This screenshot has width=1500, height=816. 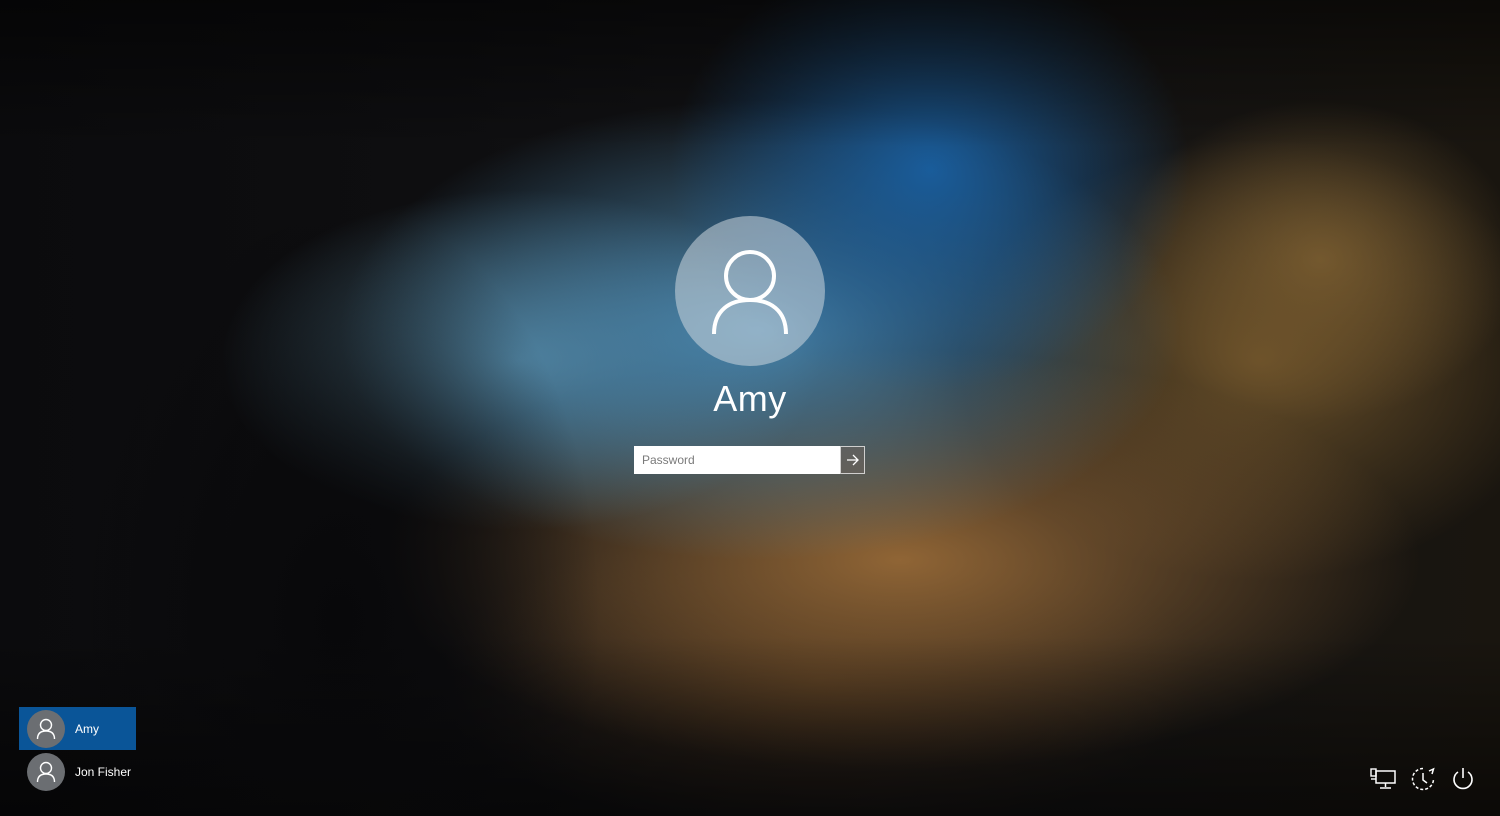 I want to click on submit-button, so click(x=852, y=460).